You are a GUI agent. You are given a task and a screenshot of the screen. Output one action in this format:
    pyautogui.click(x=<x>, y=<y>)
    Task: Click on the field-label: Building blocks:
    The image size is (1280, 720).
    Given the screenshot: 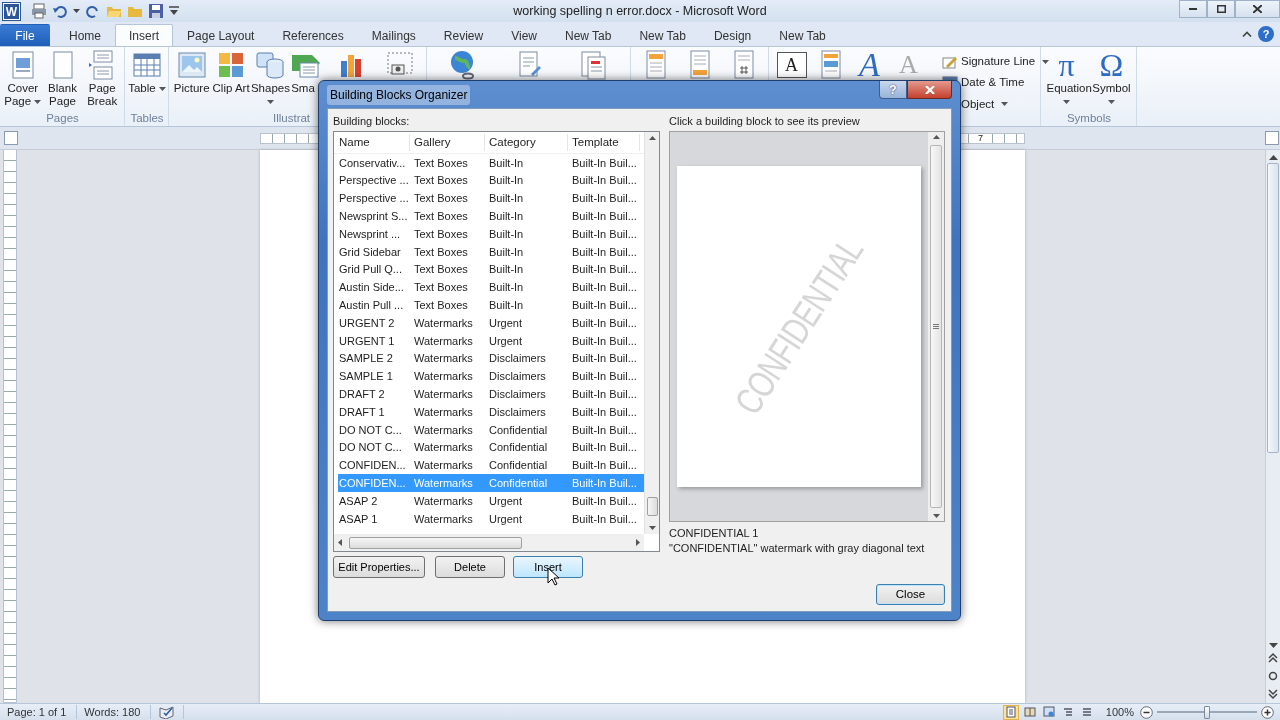 What is the action you would take?
    pyautogui.click(x=372, y=121)
    